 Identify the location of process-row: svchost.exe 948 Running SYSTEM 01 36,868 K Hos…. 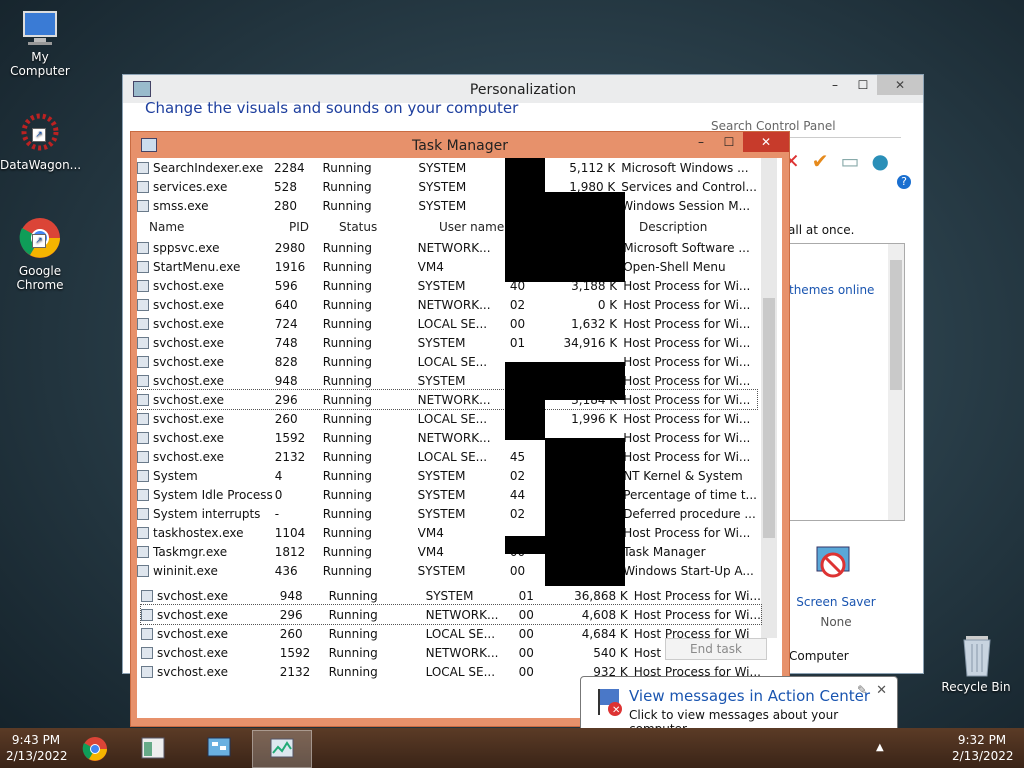
(451, 595).